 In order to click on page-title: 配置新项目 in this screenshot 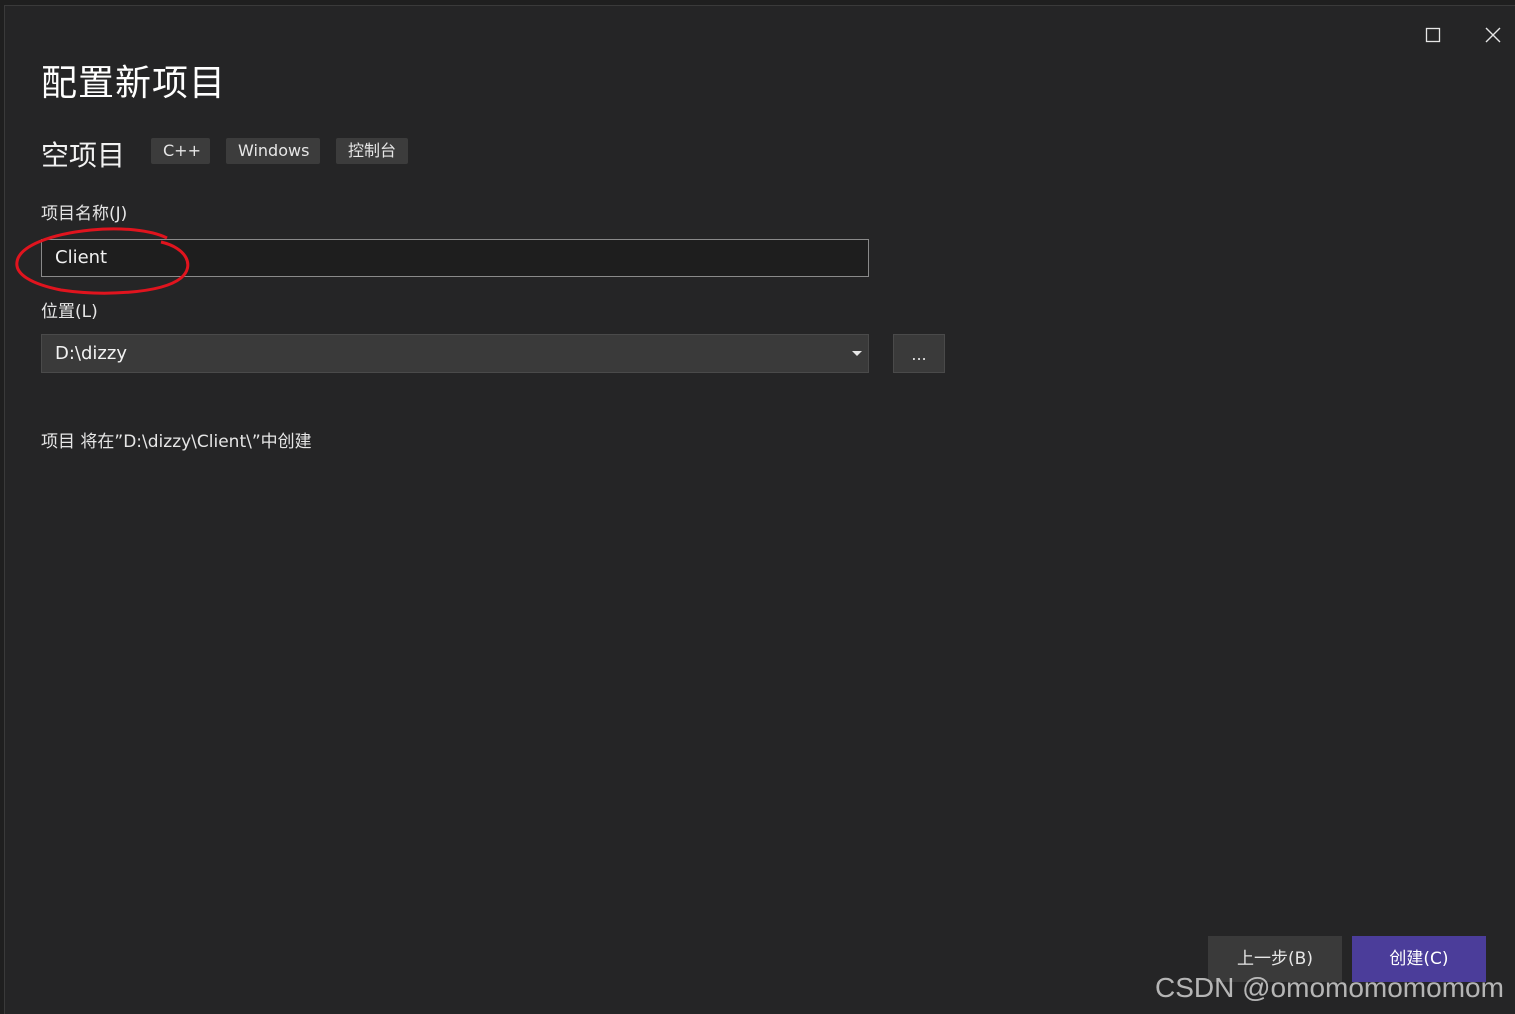, I will do `click(134, 83)`.